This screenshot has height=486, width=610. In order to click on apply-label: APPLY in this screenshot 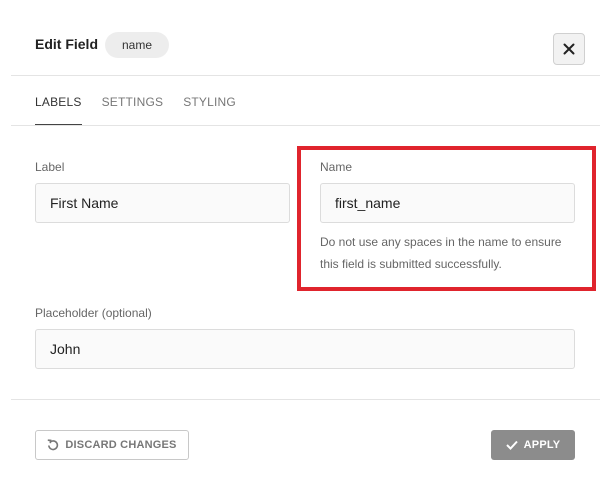, I will do `click(542, 445)`.